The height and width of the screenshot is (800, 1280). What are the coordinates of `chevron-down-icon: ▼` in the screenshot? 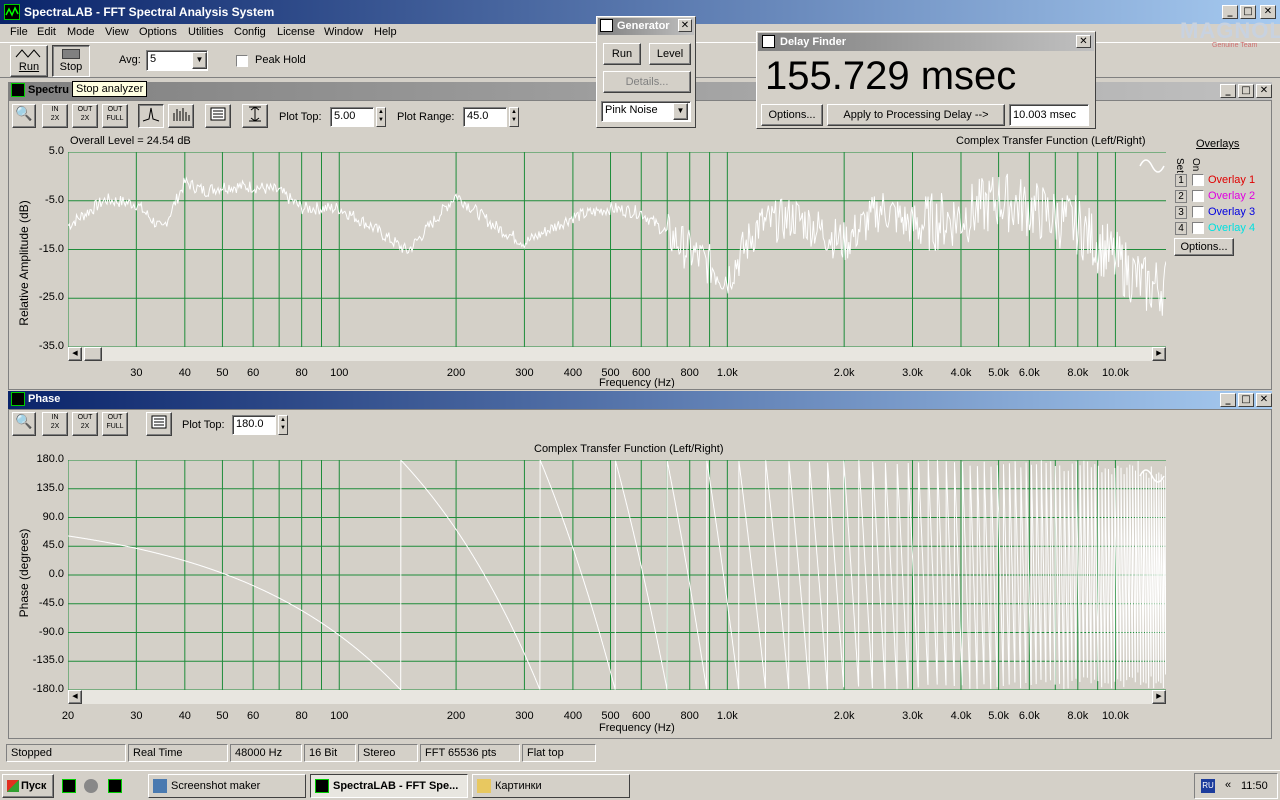 It's located at (199, 60).